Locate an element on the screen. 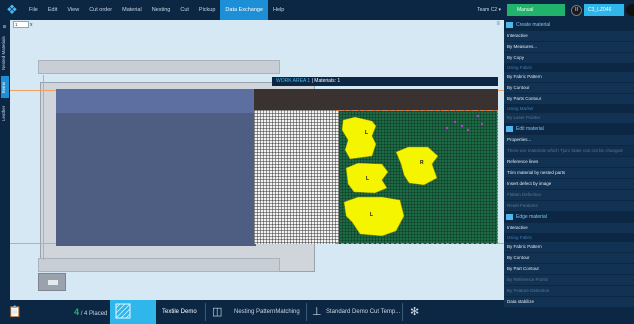  create-material-icon is located at coordinates (509, 25).